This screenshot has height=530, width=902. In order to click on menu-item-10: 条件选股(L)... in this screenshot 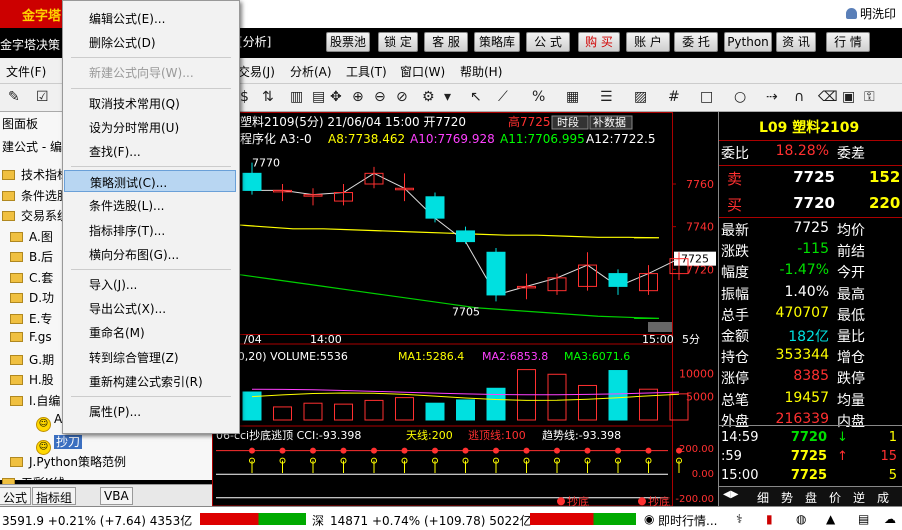, I will do `click(151, 205)`.